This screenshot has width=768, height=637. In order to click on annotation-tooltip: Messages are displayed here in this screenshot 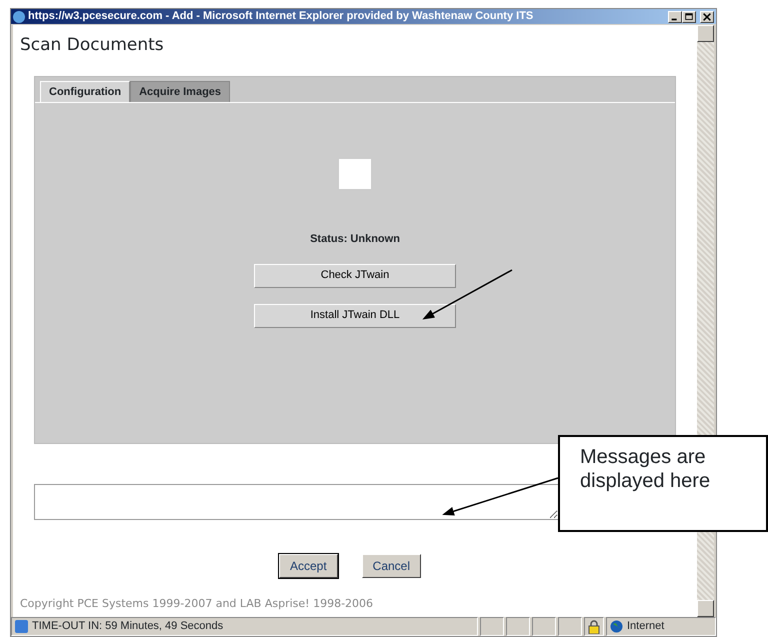, I will do `click(663, 483)`.